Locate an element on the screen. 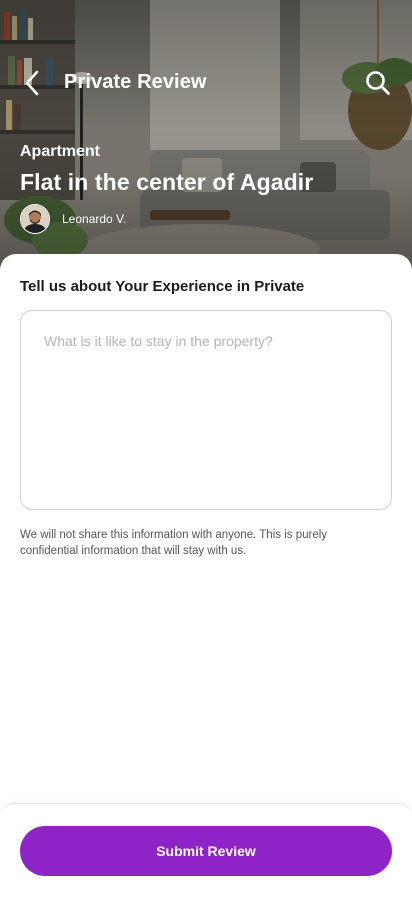  search-icon is located at coordinates (378, 83).